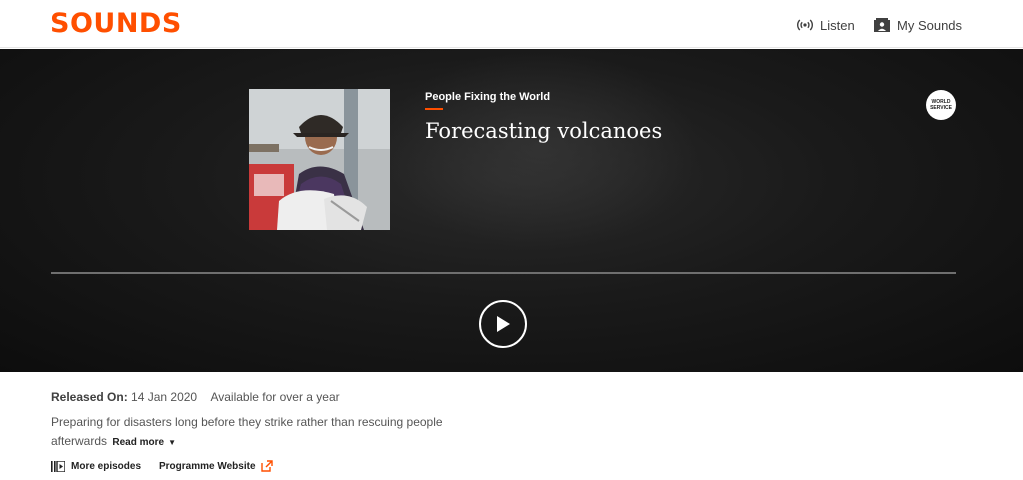 The width and height of the screenshot is (1023, 480). What do you see at coordinates (503, 273) in the screenshot?
I see `playback-progress-bar` at bounding box center [503, 273].